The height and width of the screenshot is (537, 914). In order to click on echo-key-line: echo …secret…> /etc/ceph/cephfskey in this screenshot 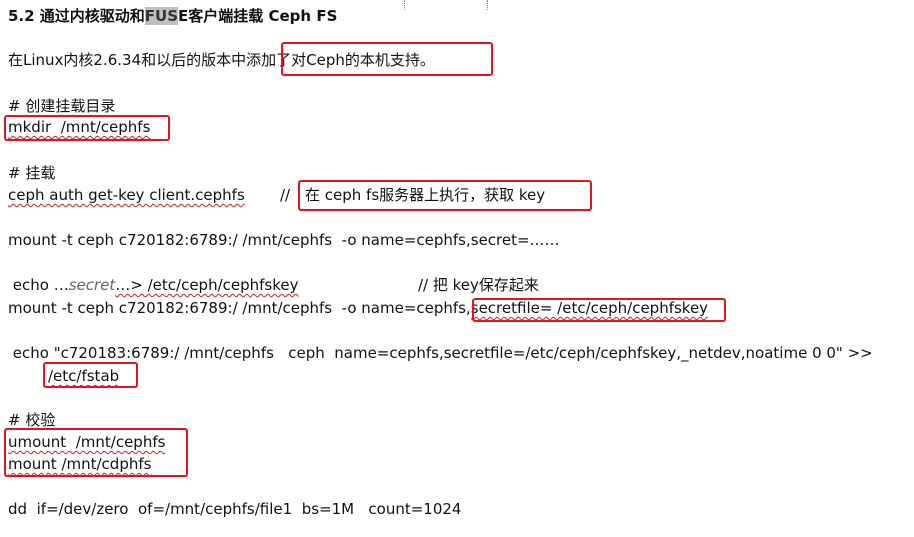, I will do `click(153, 285)`.